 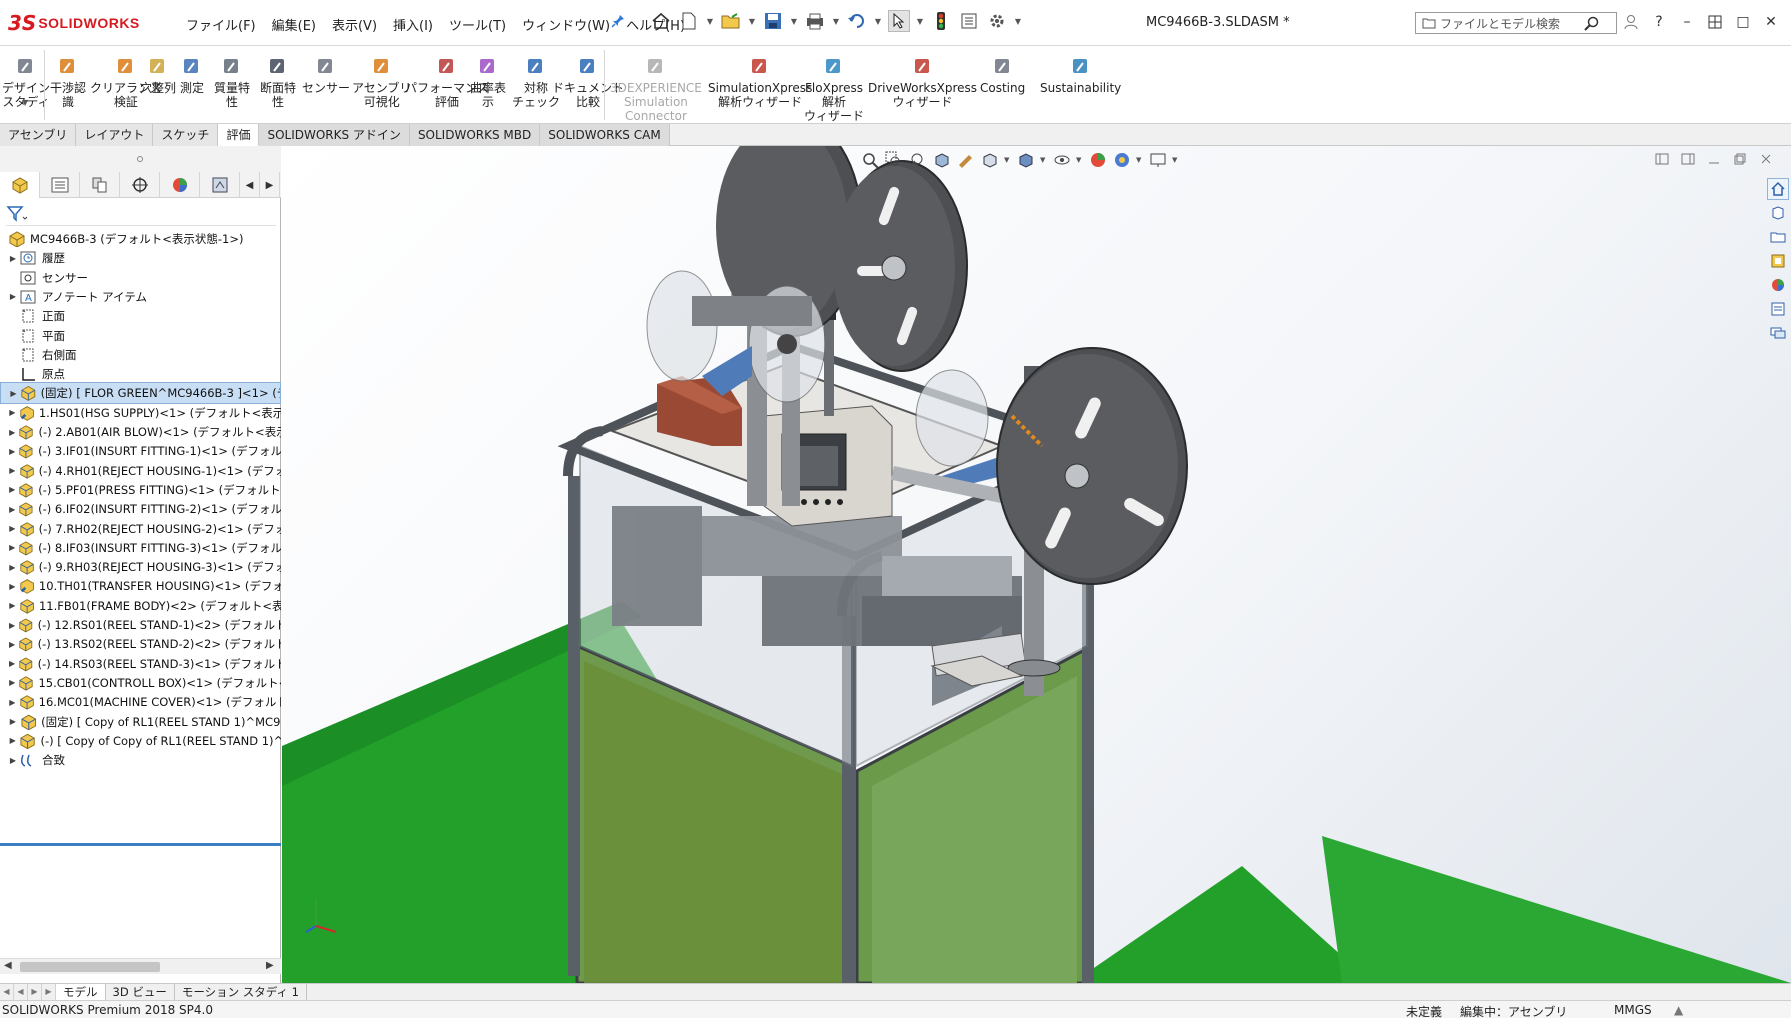 What do you see at coordinates (969, 21) in the screenshot?
I see `file-properties-icon` at bounding box center [969, 21].